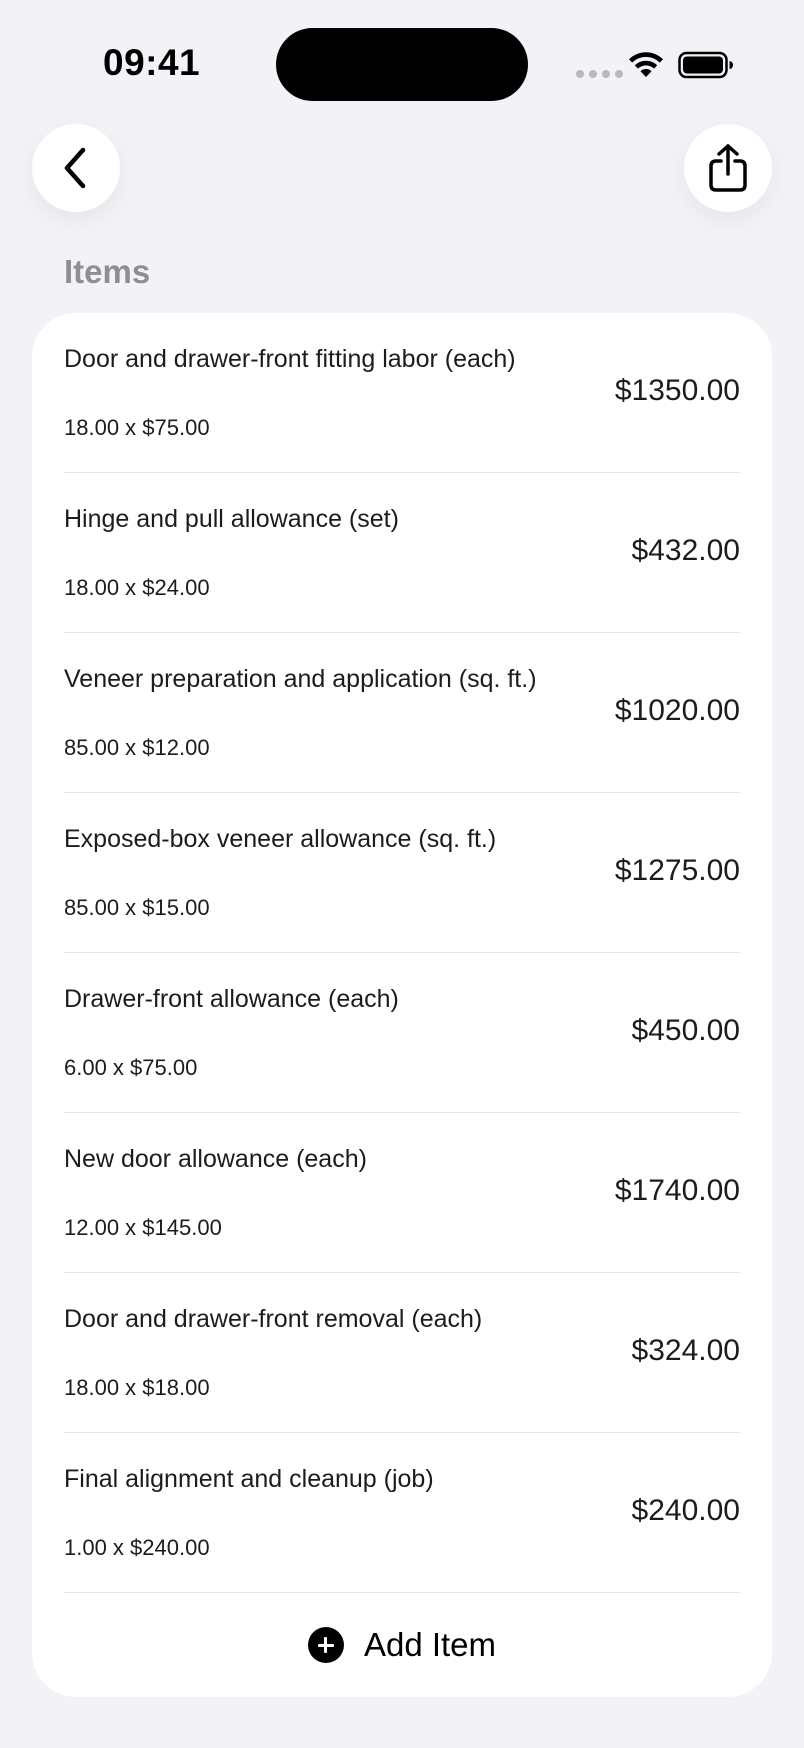 This screenshot has height=1748, width=804. I want to click on item-total: $1740.00, so click(677, 1190).